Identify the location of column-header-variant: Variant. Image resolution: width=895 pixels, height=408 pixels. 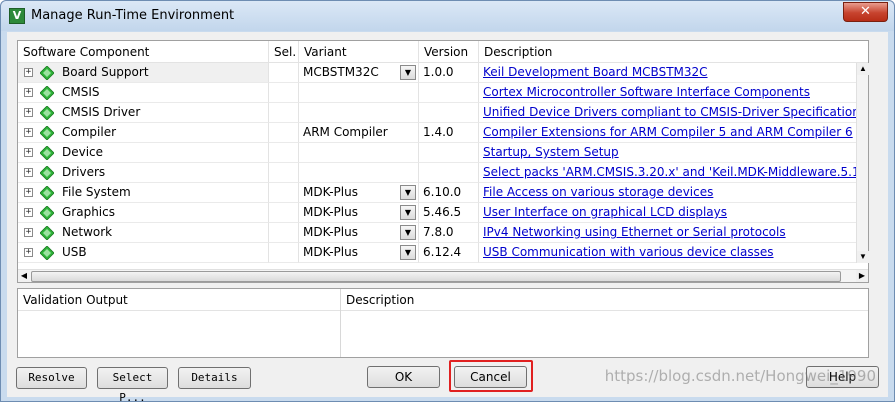
(359, 52).